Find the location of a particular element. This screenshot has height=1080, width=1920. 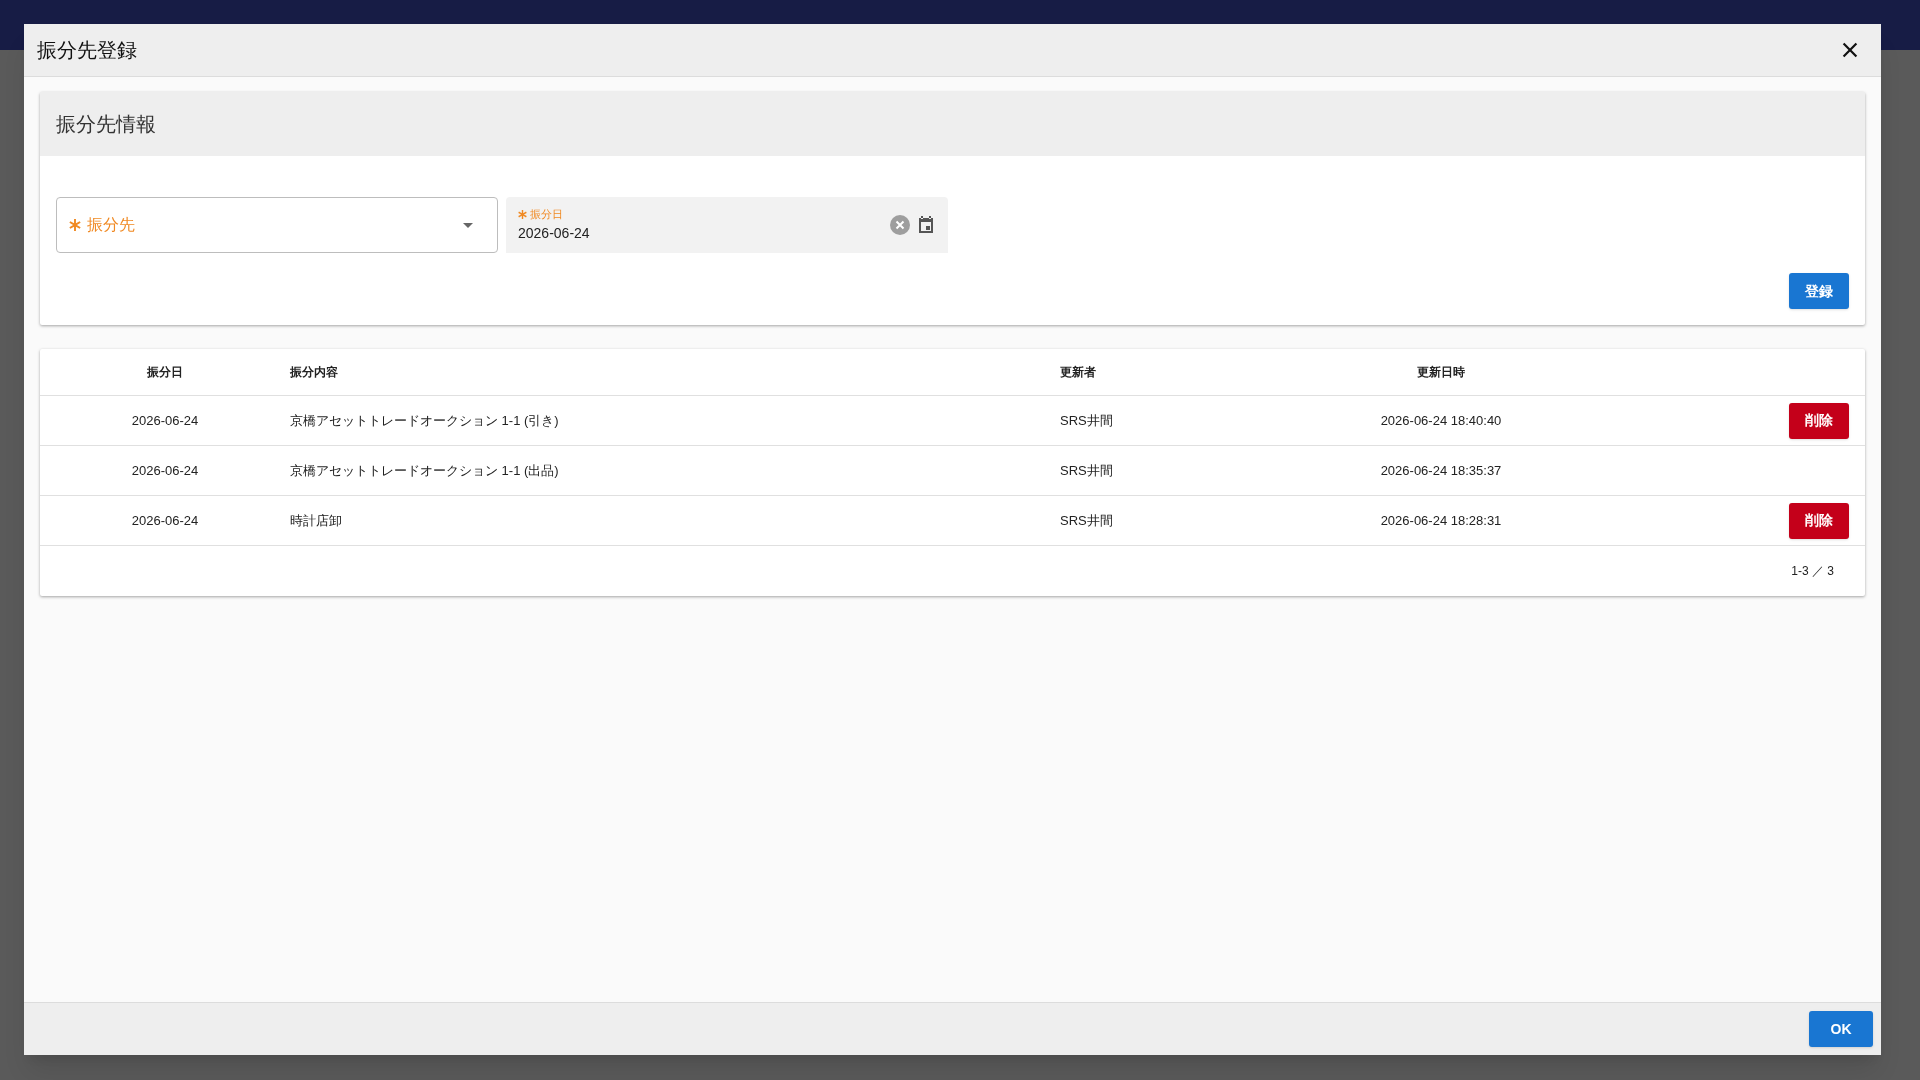

clear-icon is located at coordinates (900, 225).